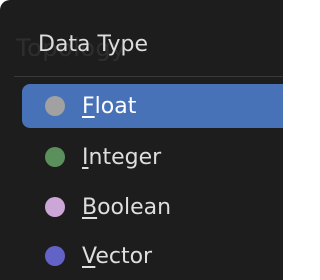 Image resolution: width=320 pixels, height=280 pixels. I want to click on menu-separator, so click(148, 76).